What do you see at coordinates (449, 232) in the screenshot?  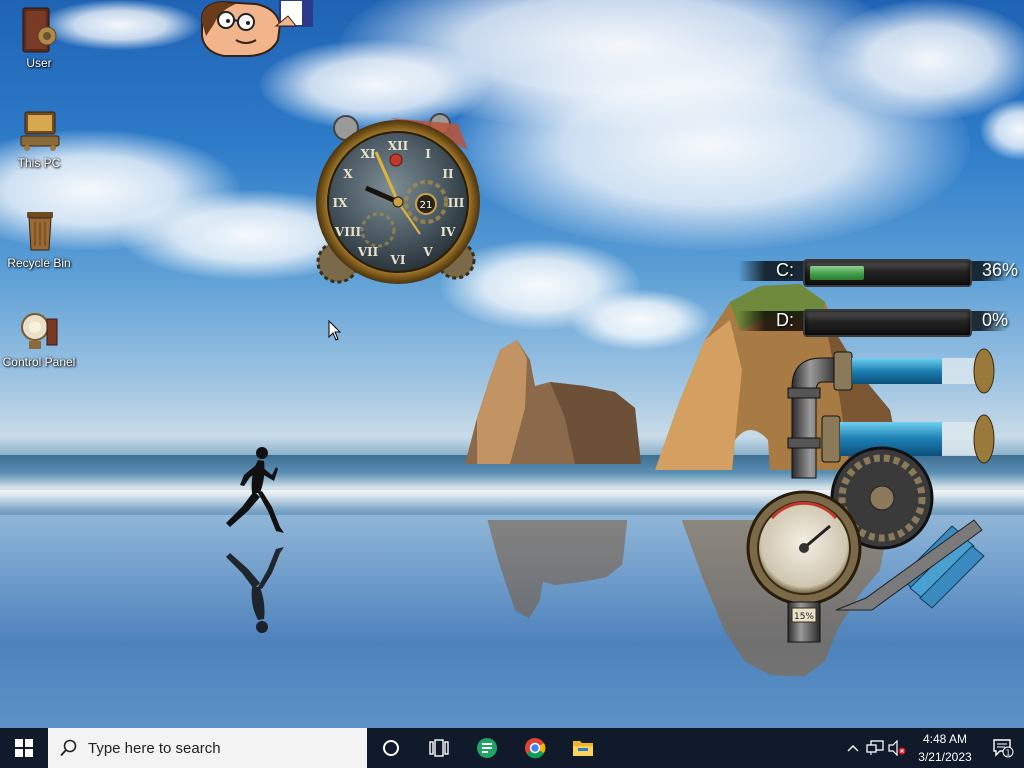 I see `svg-text: IV` at bounding box center [449, 232].